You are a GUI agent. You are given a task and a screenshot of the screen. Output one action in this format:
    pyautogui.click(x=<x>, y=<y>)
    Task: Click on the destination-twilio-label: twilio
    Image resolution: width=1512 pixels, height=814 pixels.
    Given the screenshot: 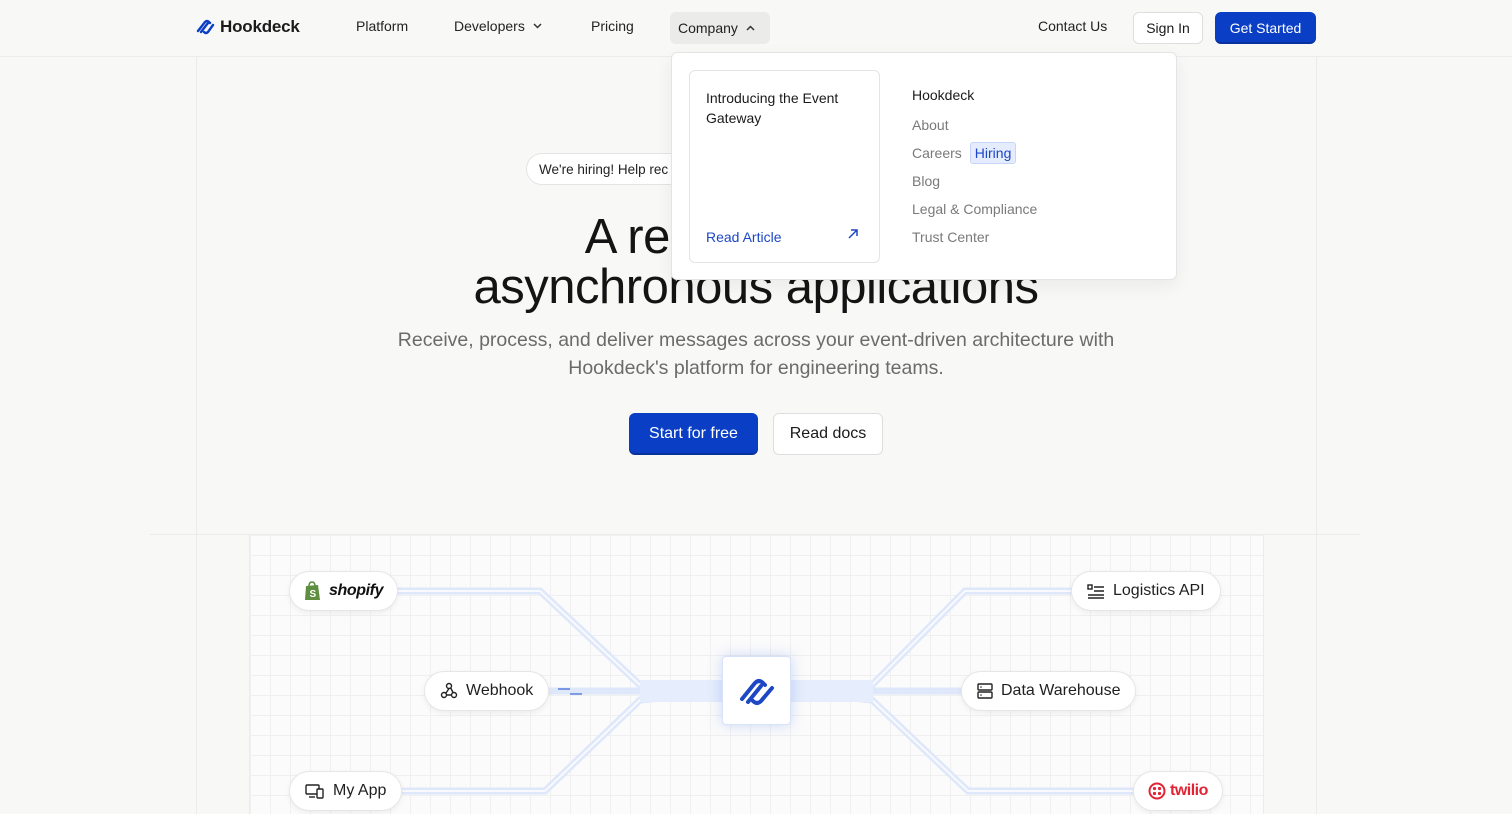 What is the action you would take?
    pyautogui.click(x=1189, y=790)
    